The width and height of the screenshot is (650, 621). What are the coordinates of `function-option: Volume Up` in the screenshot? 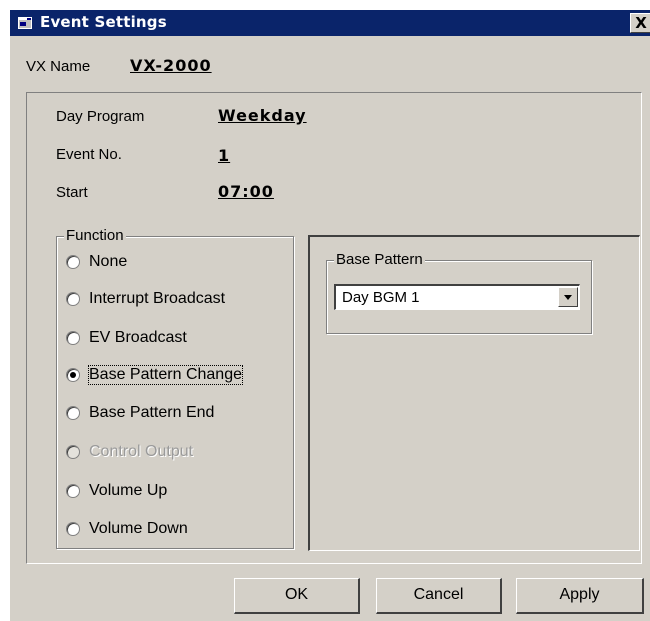 It's located at (116, 491).